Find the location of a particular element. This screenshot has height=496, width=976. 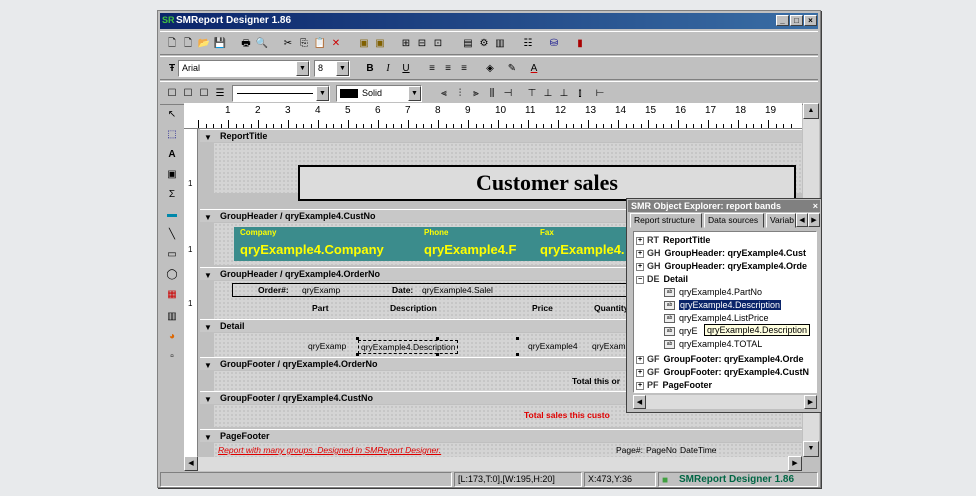

frame-left-icon: ☐ is located at coordinates (188, 94).